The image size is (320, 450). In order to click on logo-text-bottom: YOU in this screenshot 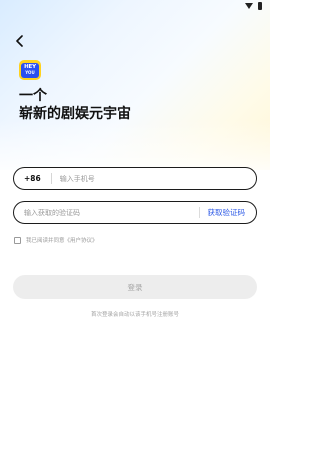, I will do `click(30, 72)`.